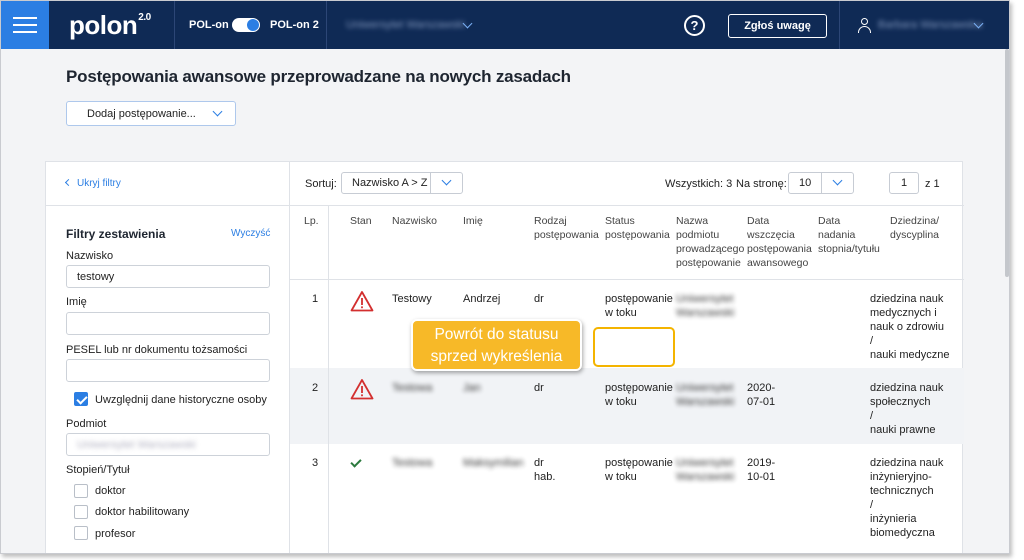  Describe the element at coordinates (915, 235) in the screenshot. I see `header-line: dyscyplina` at that location.